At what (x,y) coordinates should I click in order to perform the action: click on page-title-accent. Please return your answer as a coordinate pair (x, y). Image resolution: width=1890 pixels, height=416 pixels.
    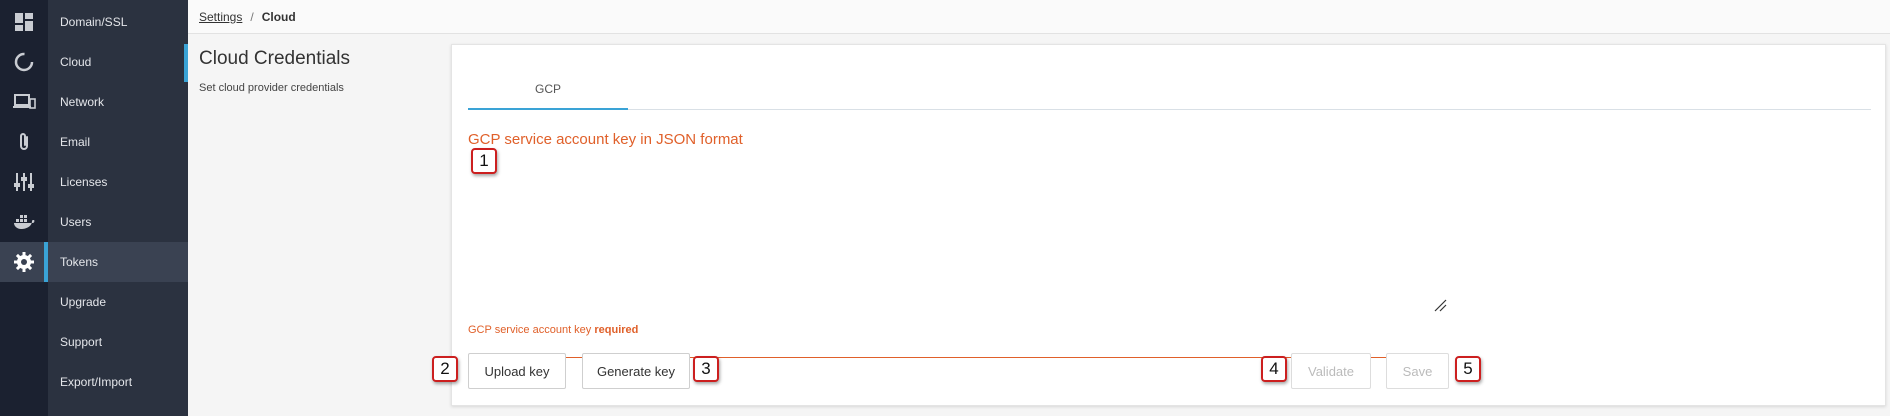
    Looking at the image, I should click on (186, 63).